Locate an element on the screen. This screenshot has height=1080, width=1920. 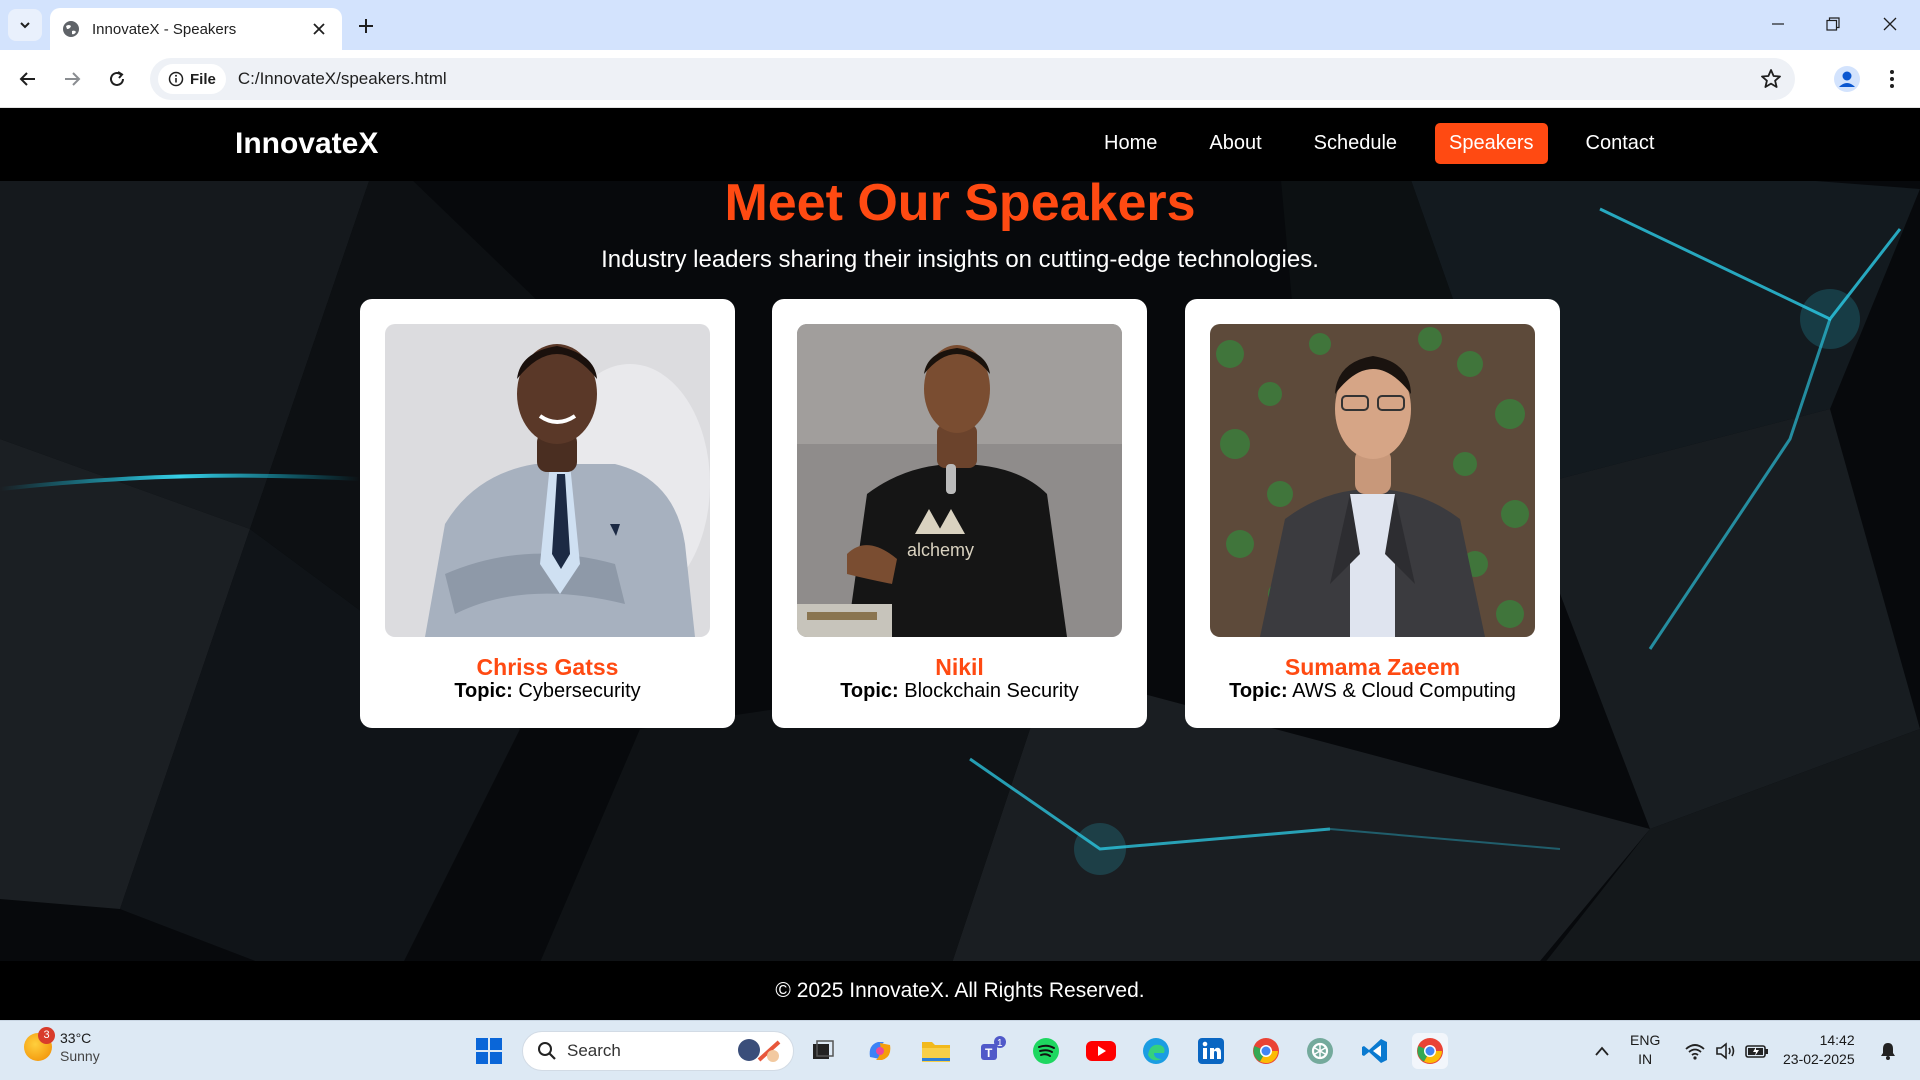
svg-text: alchemy is located at coordinates (940, 550).